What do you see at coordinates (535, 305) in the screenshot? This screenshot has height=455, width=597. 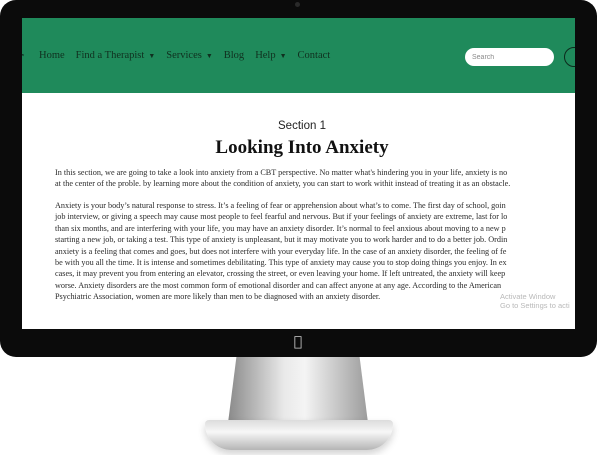 I see `watermark-line: Go to Settings to acti` at bounding box center [535, 305].